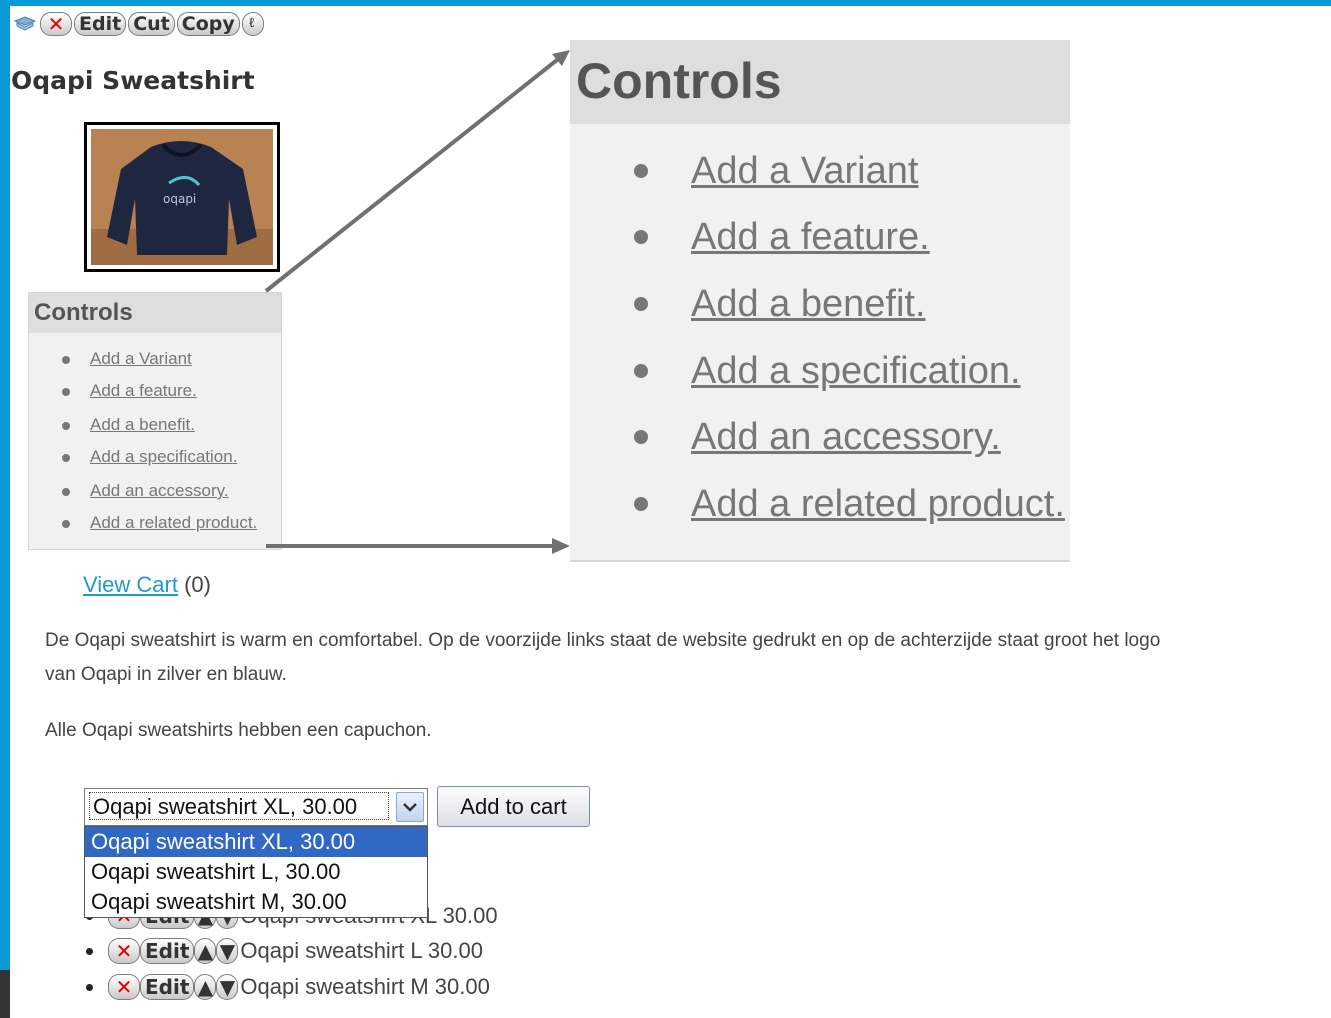 The width and height of the screenshot is (1331, 1018). I want to click on dropdown-option: Oqapi sweatshirt L, 30.00, so click(256, 872).